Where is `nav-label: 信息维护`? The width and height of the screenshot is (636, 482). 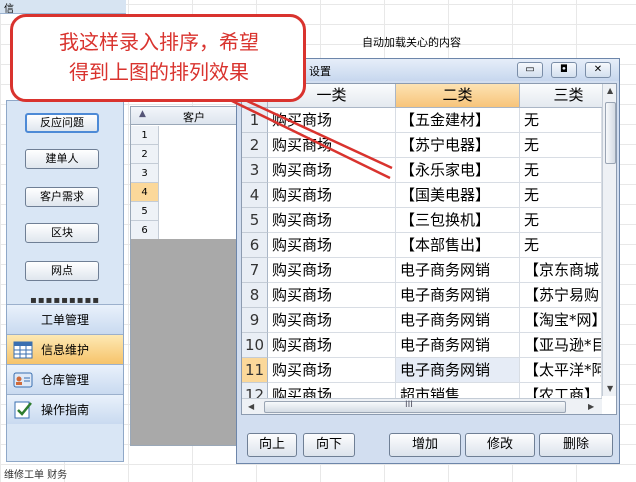
nav-label: 信息维护 is located at coordinates (65, 350).